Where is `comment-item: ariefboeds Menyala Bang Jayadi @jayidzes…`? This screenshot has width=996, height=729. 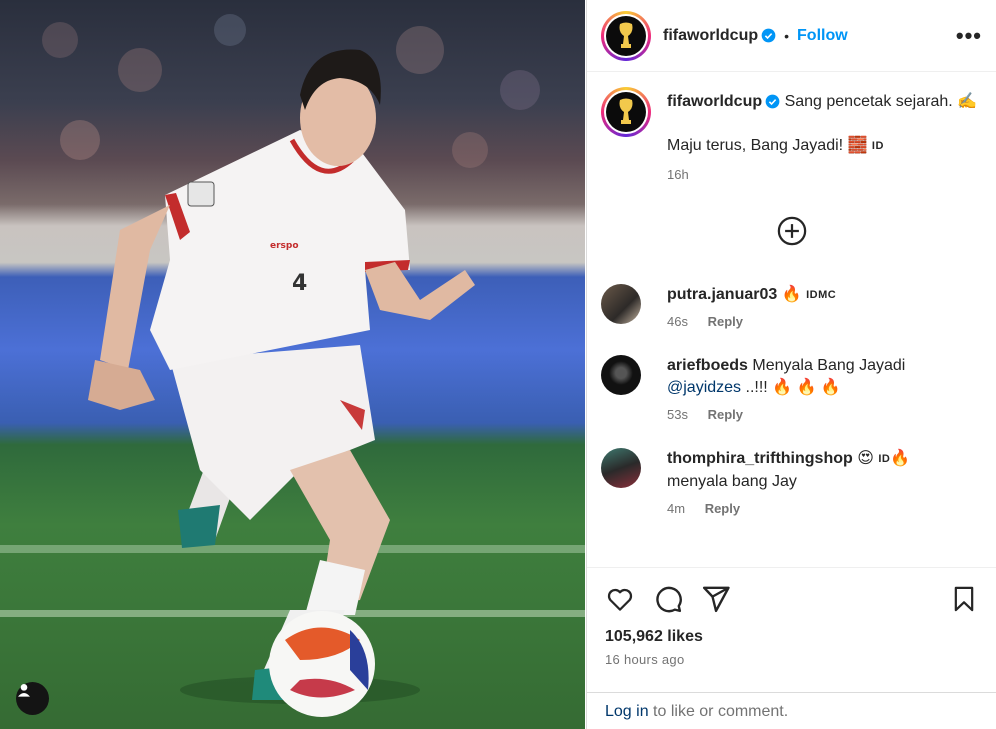
comment-item: ariefboeds Menyala Bang Jayadi @jayidzes… is located at coordinates (791, 388).